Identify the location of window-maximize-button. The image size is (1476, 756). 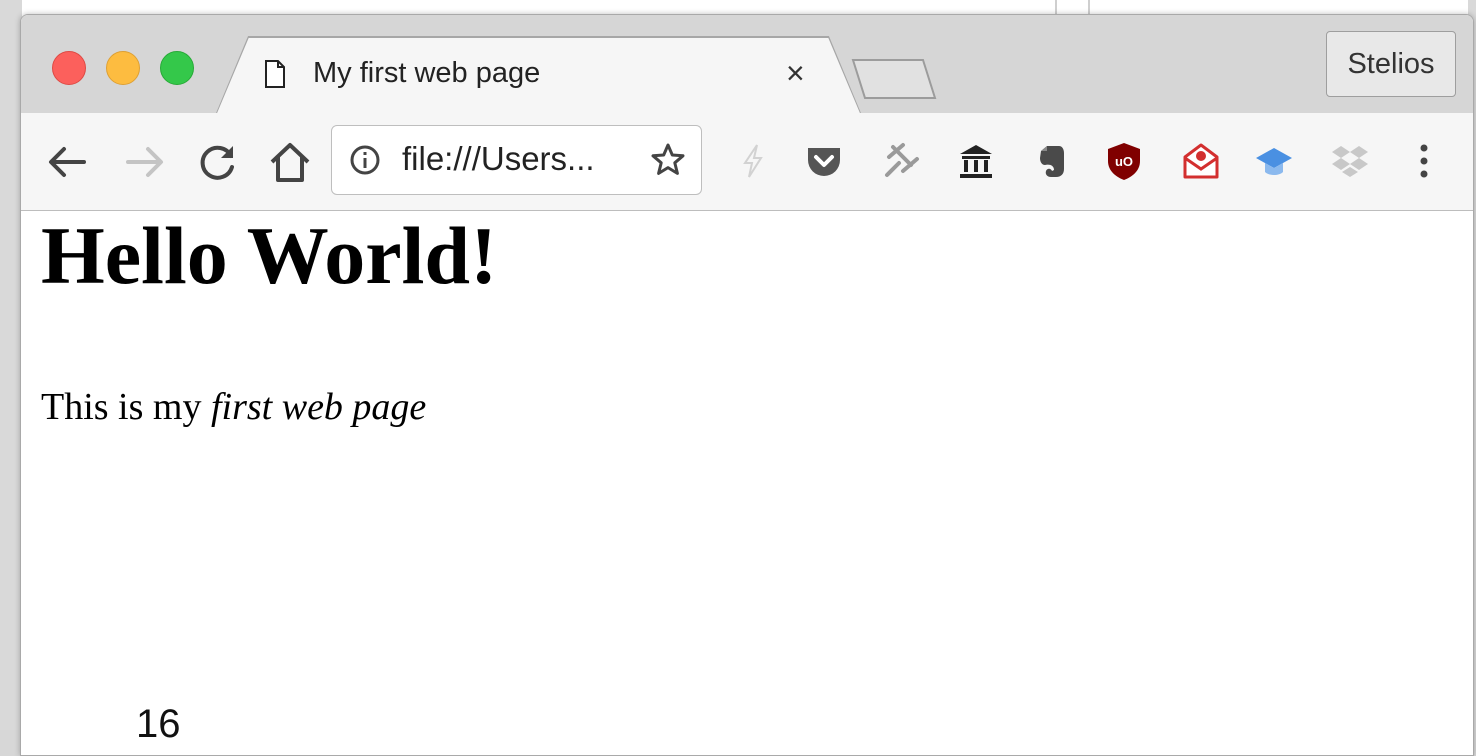
(177, 68).